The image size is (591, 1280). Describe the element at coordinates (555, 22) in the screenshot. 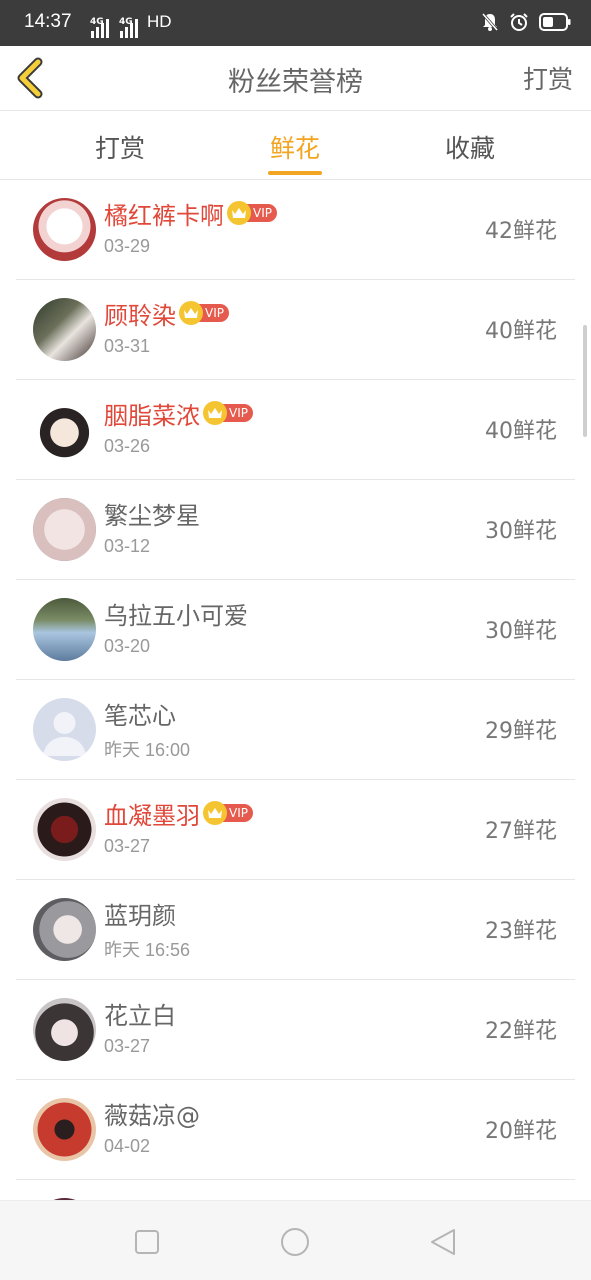

I see `battery-icon` at that location.